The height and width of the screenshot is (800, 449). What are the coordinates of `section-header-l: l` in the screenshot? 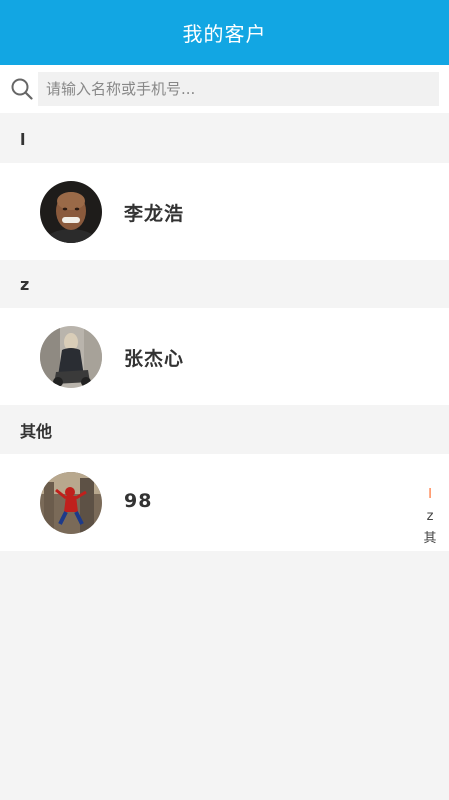 It's located at (224, 139).